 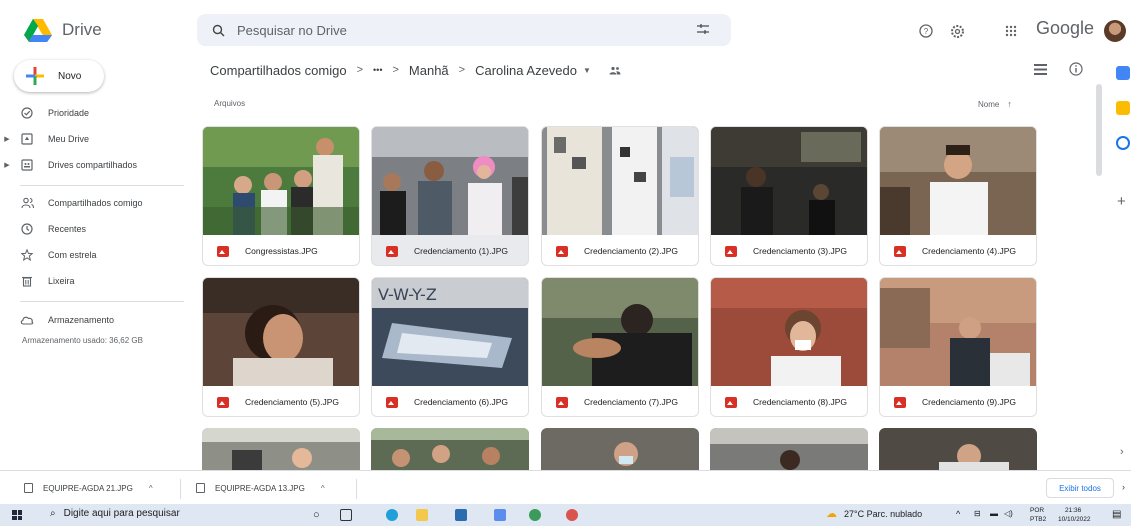 I want to click on search-bar: Pesquisar no Drive, so click(x=464, y=30).